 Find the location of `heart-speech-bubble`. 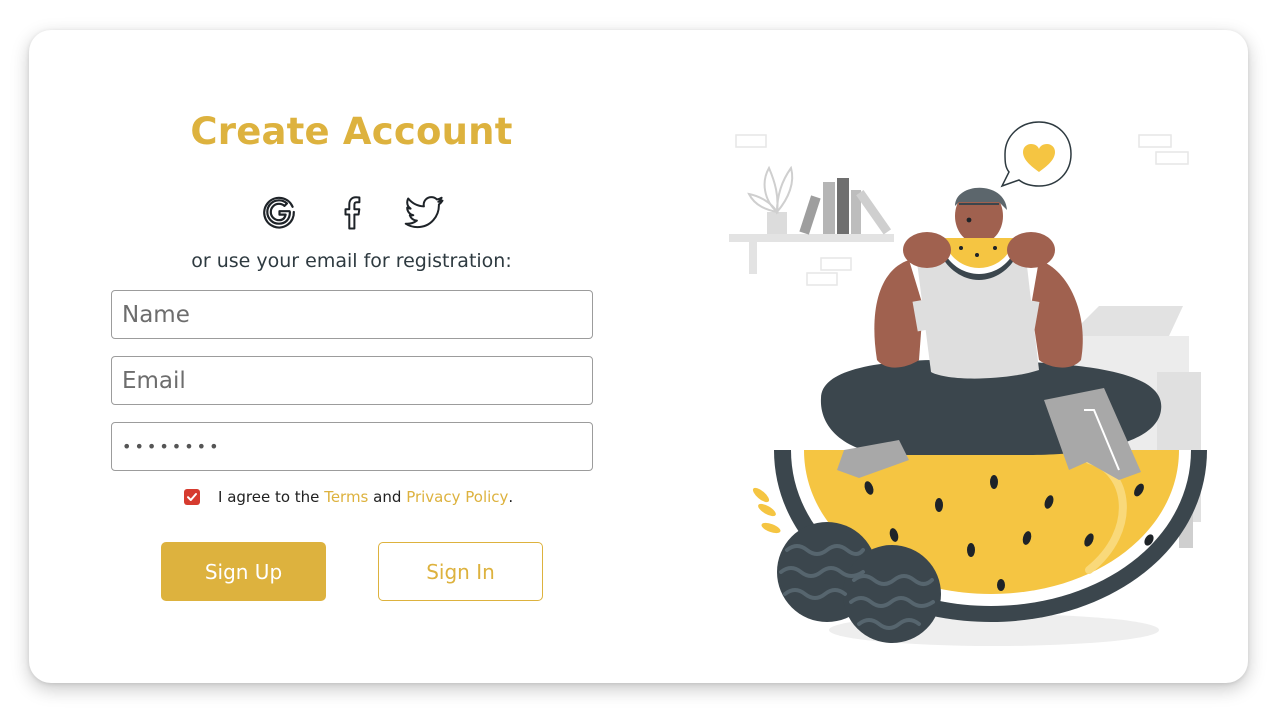

heart-speech-bubble is located at coordinates (1036, 154).